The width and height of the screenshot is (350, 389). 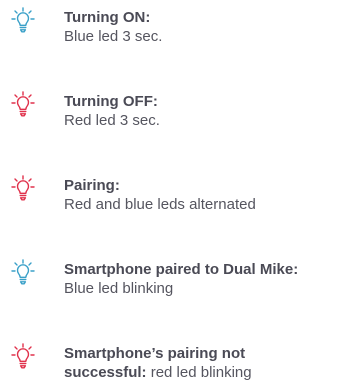 I want to click on status-line: successful: red led blinking, so click(x=158, y=372).